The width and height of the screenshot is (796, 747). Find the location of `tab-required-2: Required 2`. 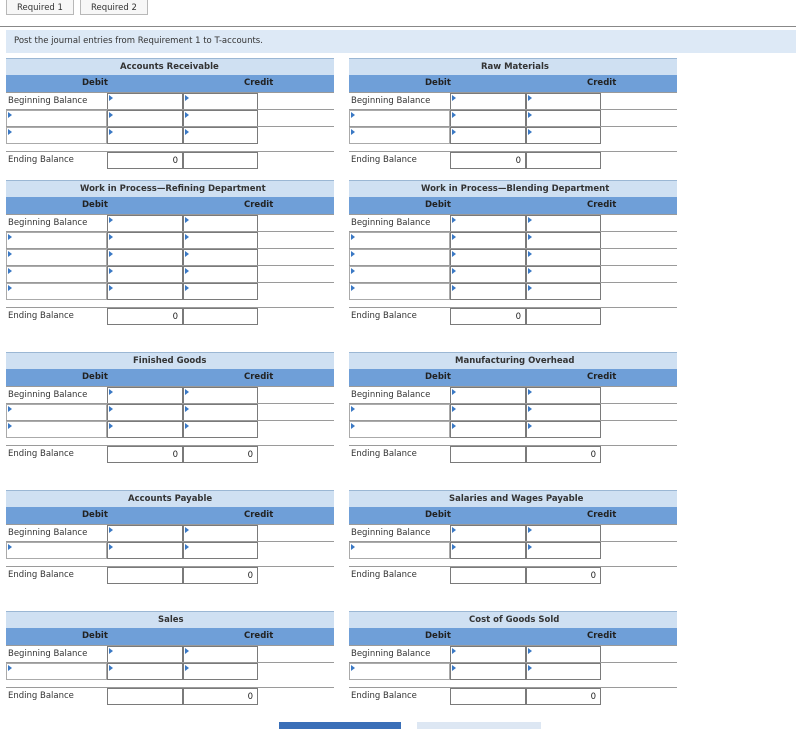

tab-required-2: Required 2 is located at coordinates (113, 7).